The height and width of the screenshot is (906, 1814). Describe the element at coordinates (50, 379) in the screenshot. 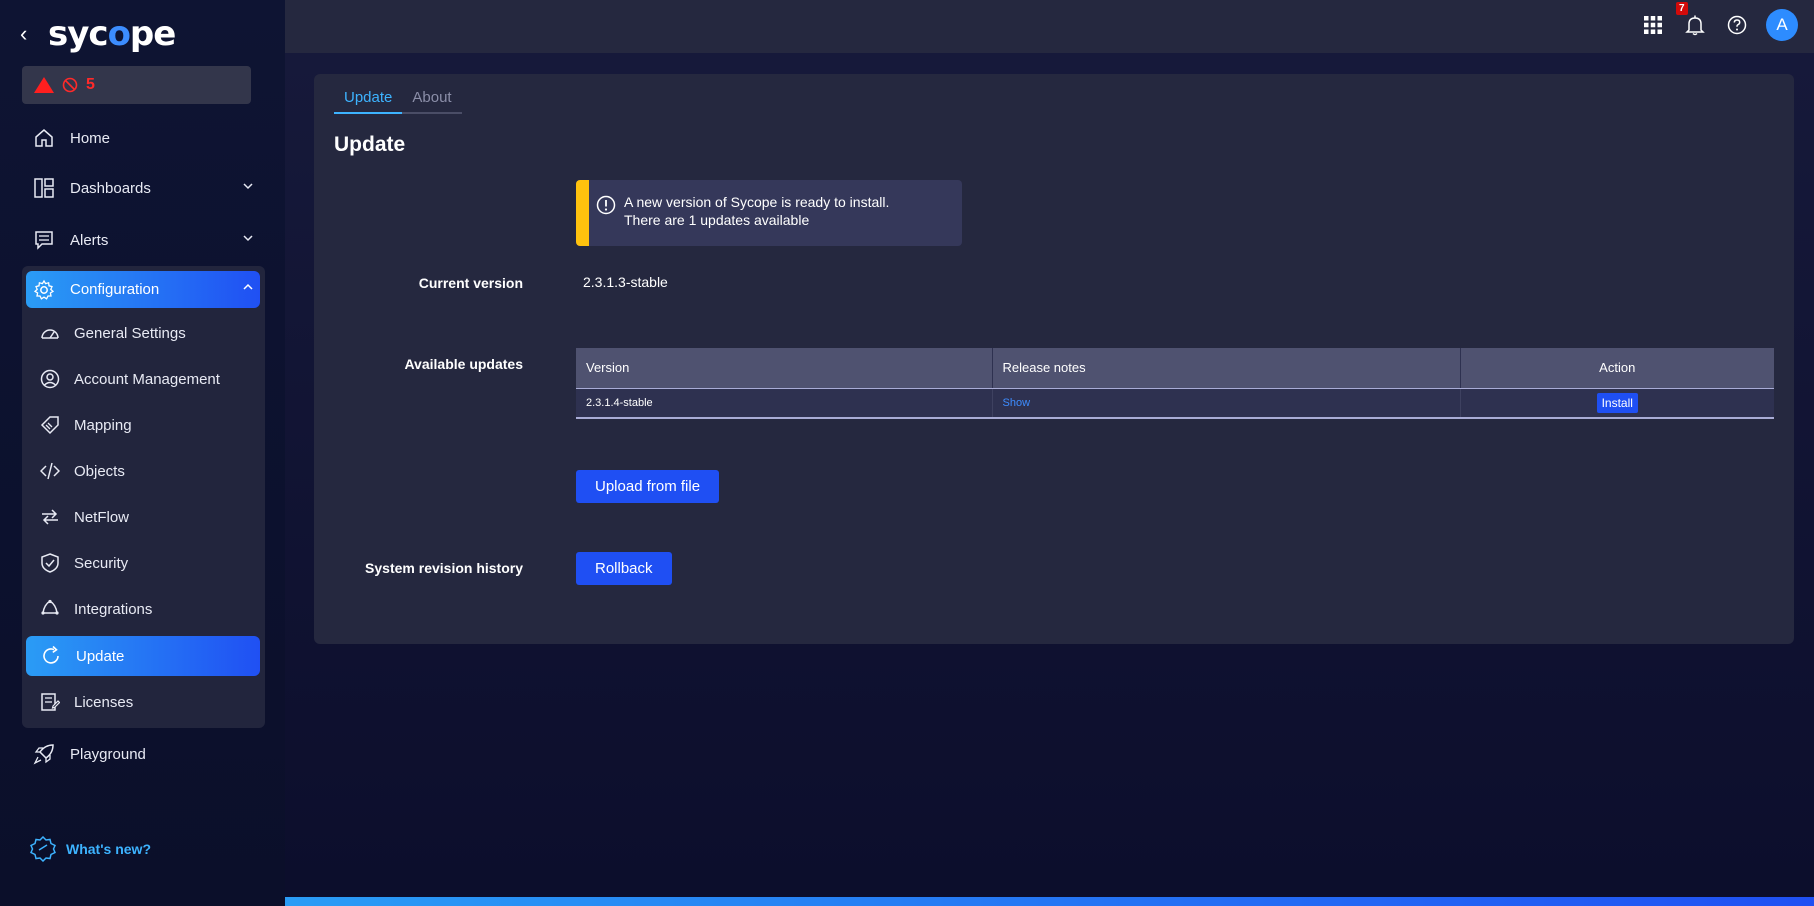

I see `user-circle-icon` at that location.